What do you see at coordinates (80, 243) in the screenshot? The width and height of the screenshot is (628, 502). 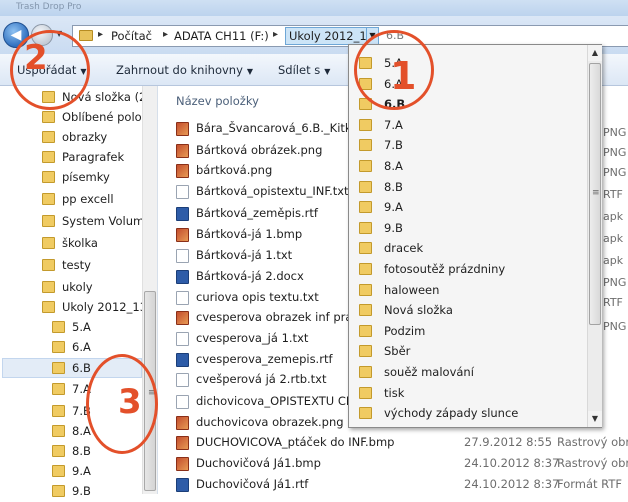 I see `nav-item-label: školka` at bounding box center [80, 243].